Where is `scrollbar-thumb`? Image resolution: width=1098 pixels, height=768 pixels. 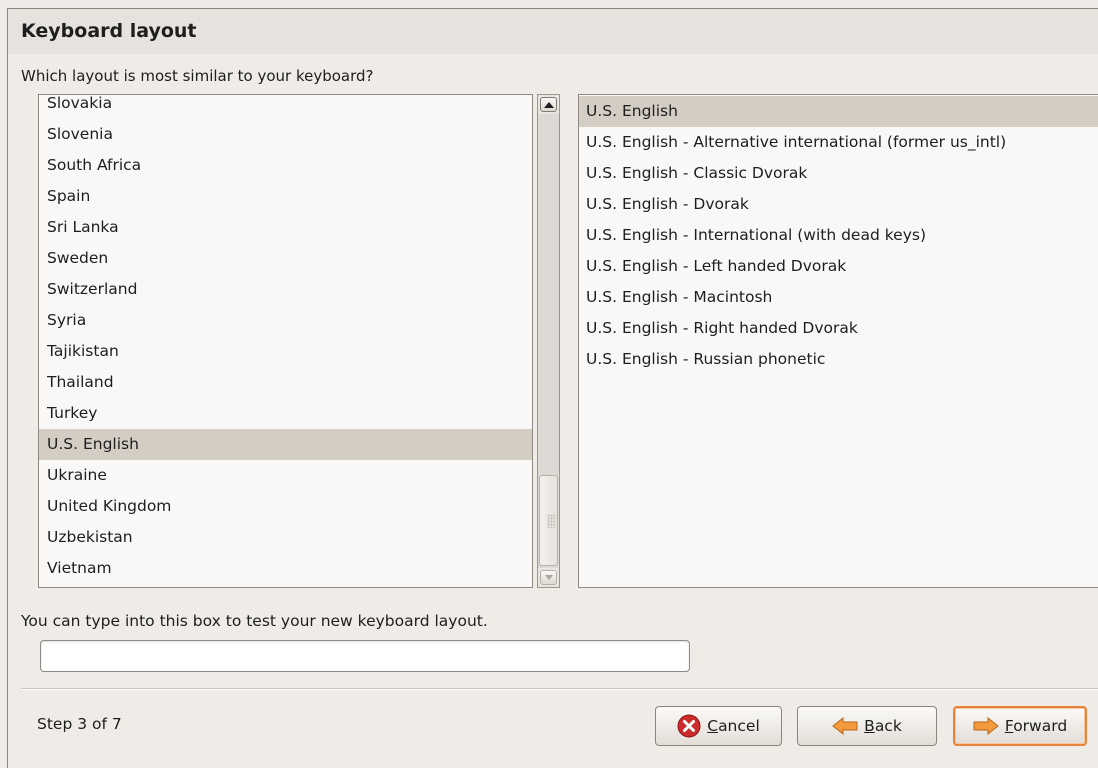
scrollbar-thumb is located at coordinates (548, 520).